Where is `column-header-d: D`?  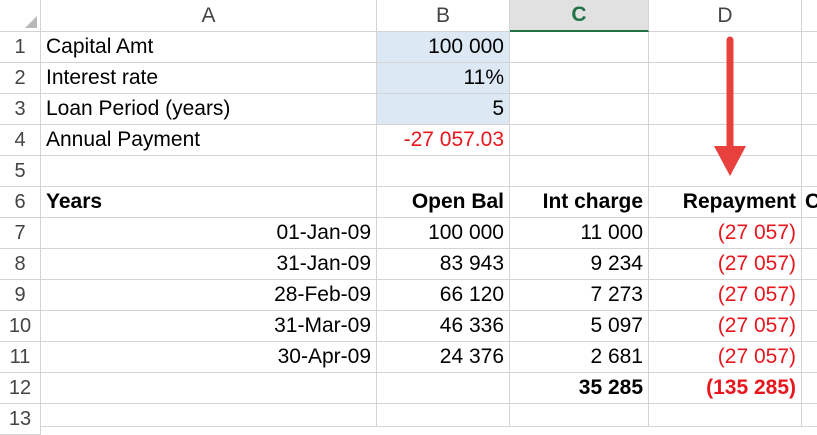 column-header-d: D is located at coordinates (725, 16).